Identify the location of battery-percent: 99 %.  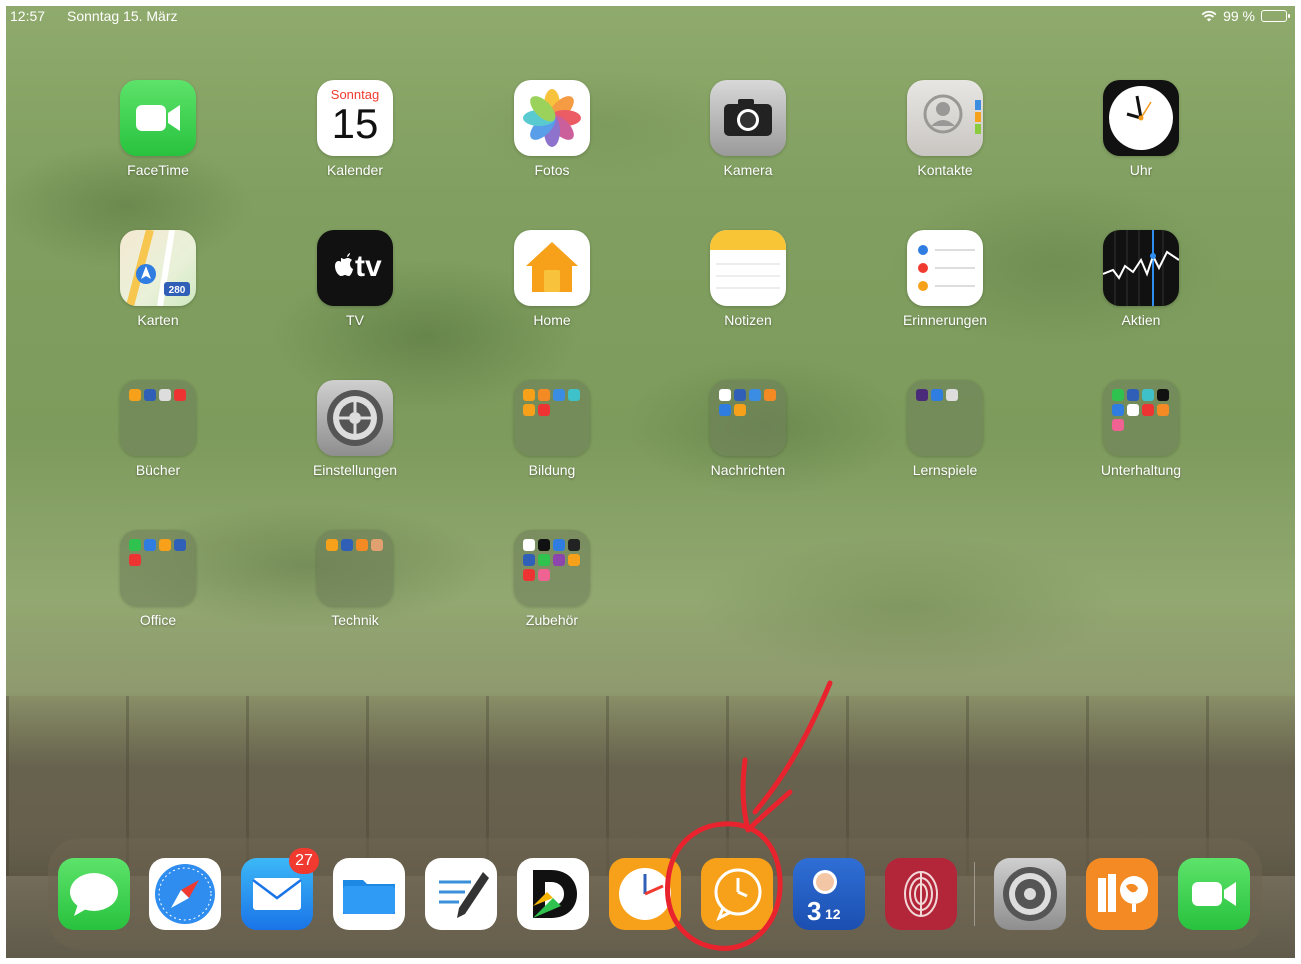
(1239, 16).